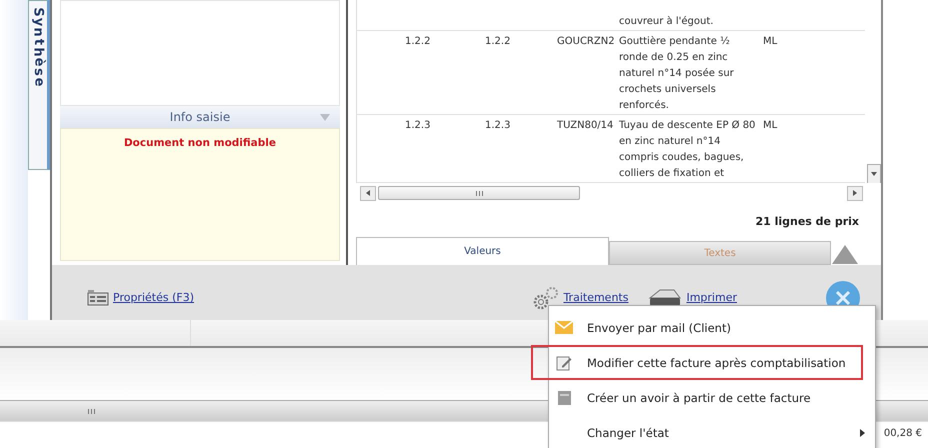  Describe the element at coordinates (546, 298) in the screenshot. I see `gears-icon` at that location.